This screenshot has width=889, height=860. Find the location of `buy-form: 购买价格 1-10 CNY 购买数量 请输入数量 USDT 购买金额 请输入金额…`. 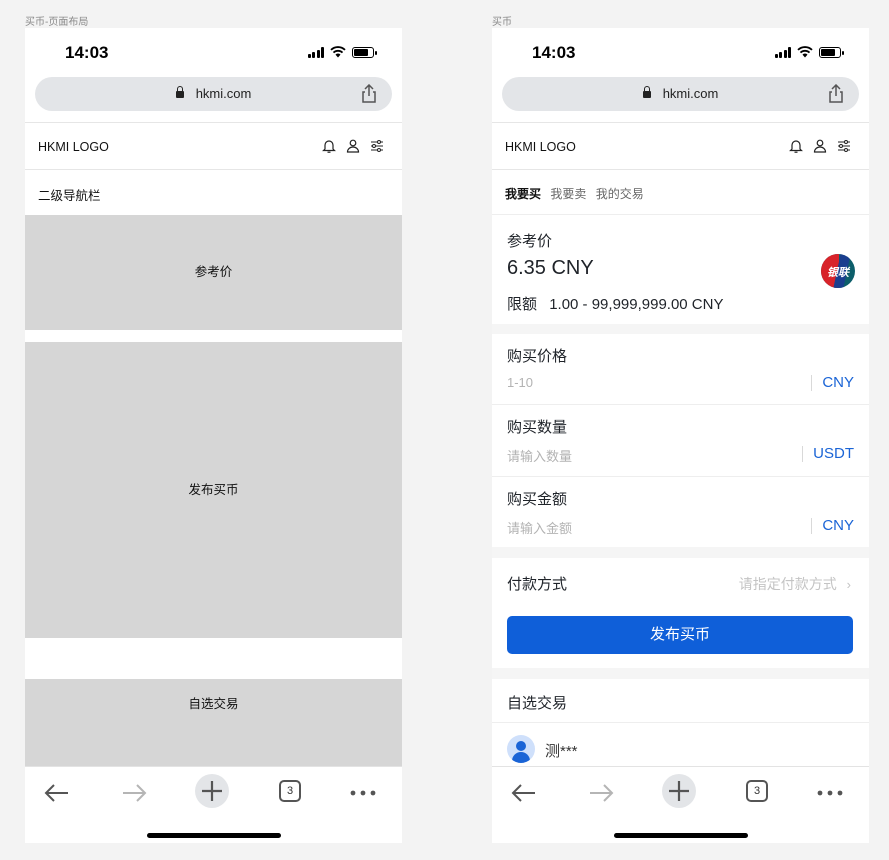

buy-form: 购买价格 1-10 CNY 购买数量 请输入数量 USDT 购买金额 请输入金额… is located at coordinates (680, 440).